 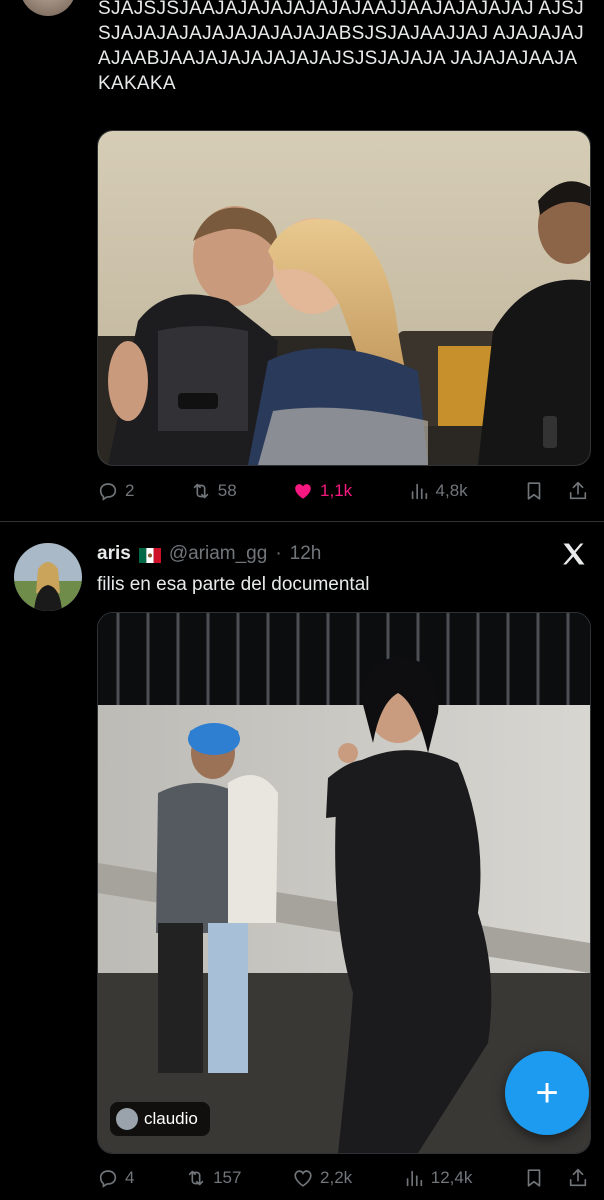 I want to click on author-name: aris, so click(x=114, y=554).